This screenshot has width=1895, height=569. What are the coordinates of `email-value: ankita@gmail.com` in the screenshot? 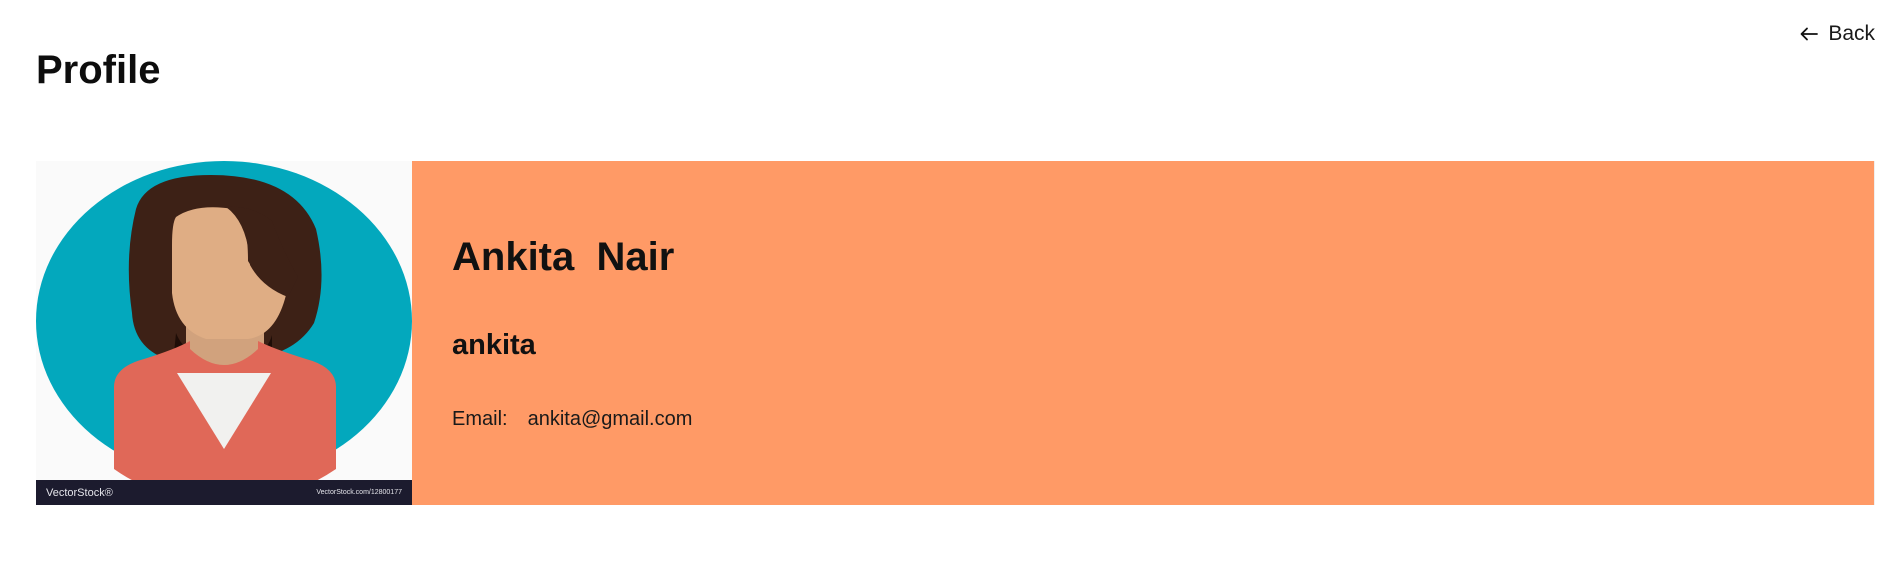 It's located at (610, 419).